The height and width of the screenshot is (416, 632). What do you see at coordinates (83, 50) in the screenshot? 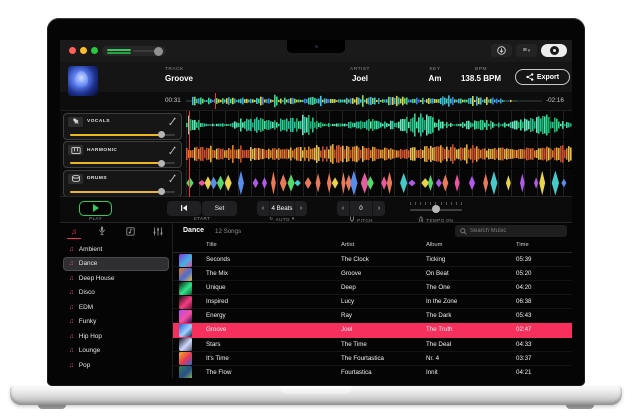
I see `minimize-window-button` at bounding box center [83, 50].